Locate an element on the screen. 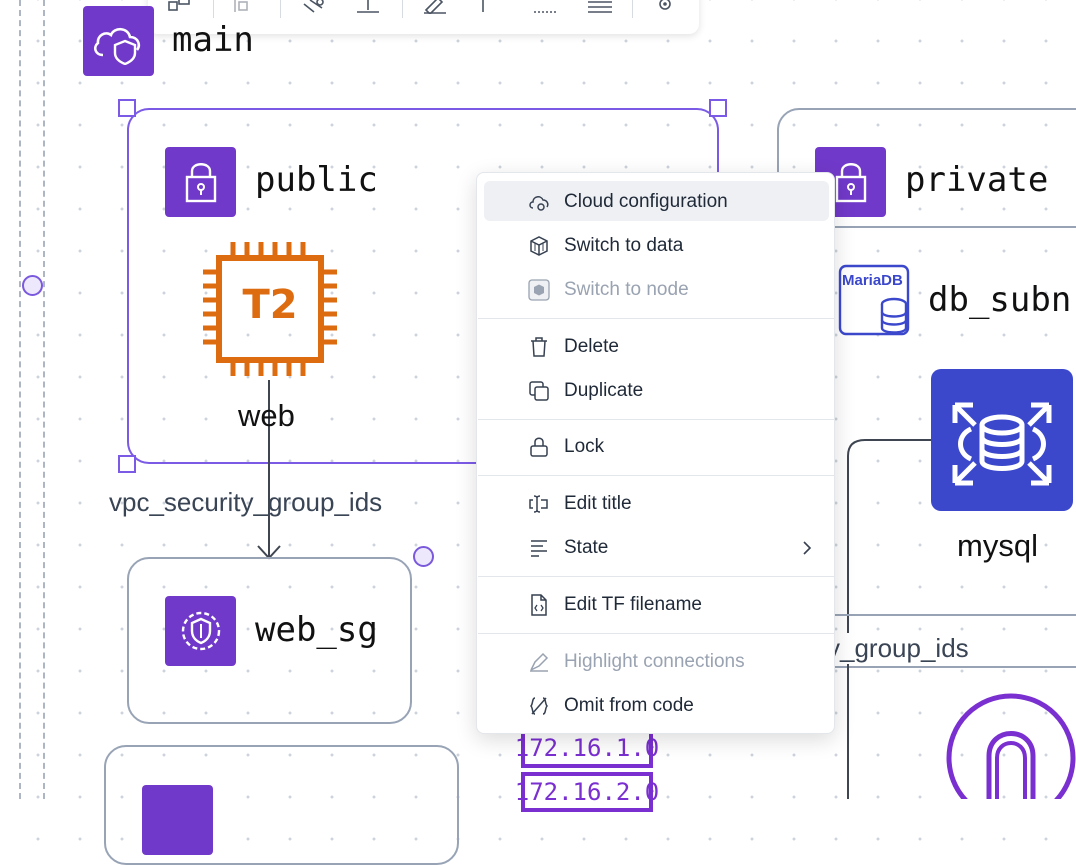 The image size is (1076, 865). text-icon is located at coordinates (483, 7).